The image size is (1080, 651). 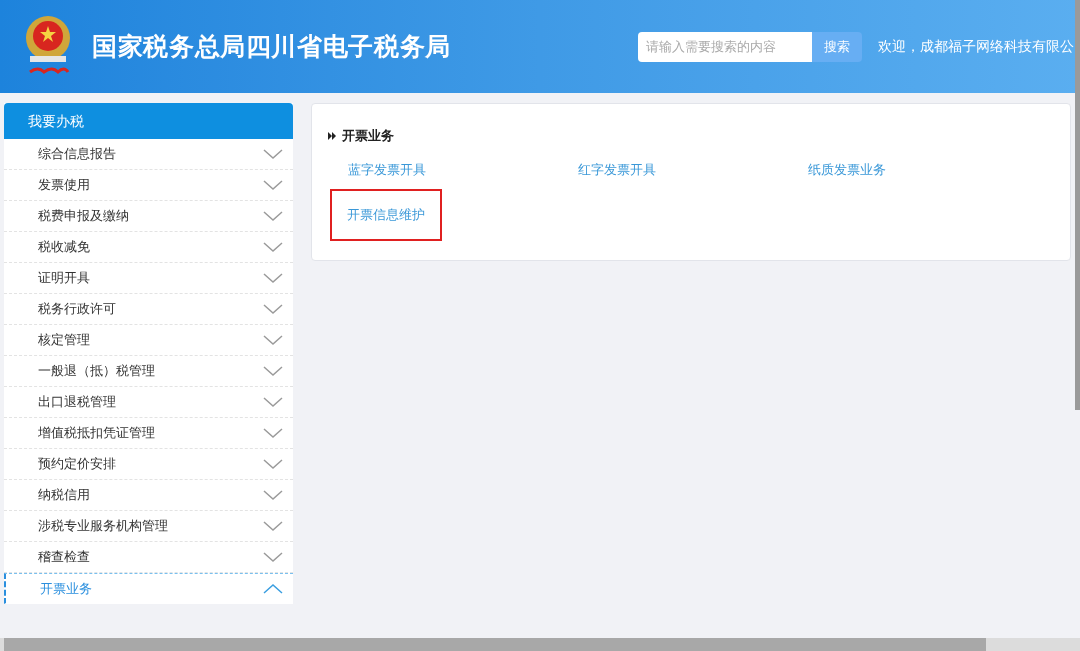 What do you see at coordinates (148, 247) in the screenshot?
I see `sidebar-item: 税收减免` at bounding box center [148, 247].